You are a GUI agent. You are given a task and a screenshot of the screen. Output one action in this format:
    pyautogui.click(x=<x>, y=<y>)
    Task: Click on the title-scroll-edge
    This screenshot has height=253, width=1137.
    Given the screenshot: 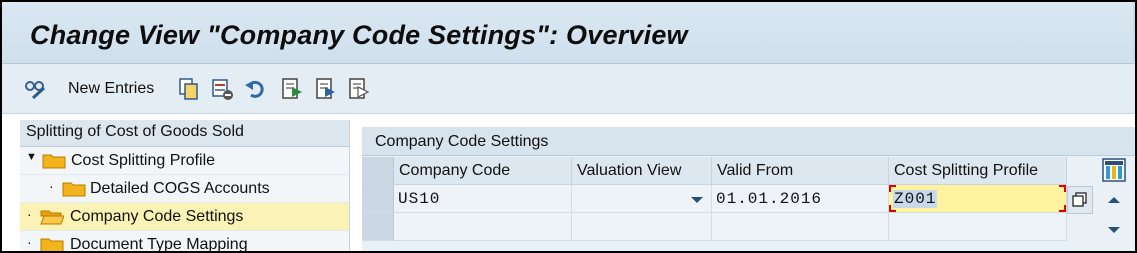 What is the action you would take?
    pyautogui.click(x=1134, y=33)
    